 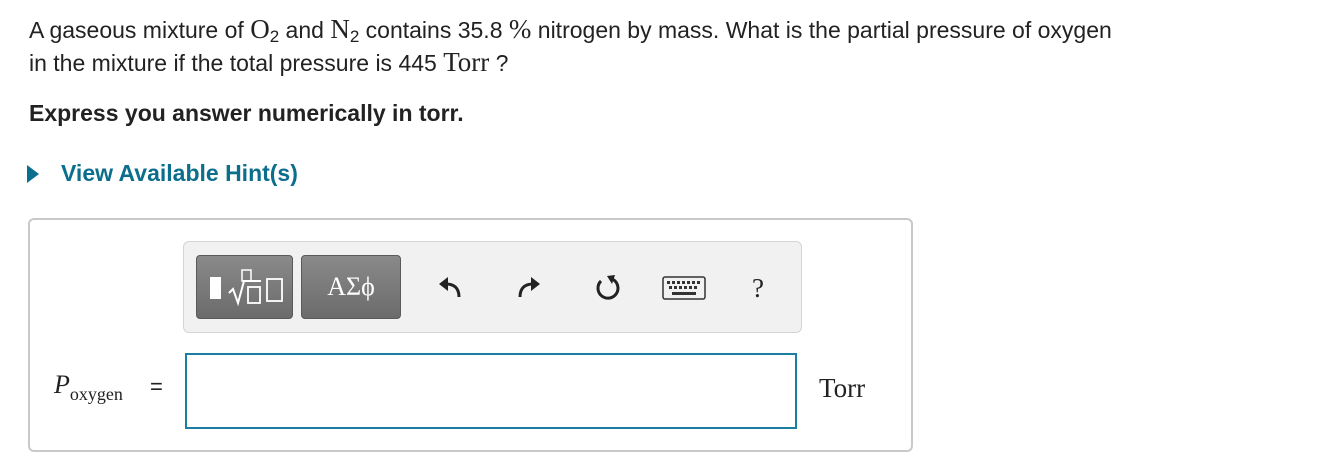 What do you see at coordinates (492, 287) in the screenshot?
I see `math-toolbar: ΑΣϕ ?` at bounding box center [492, 287].